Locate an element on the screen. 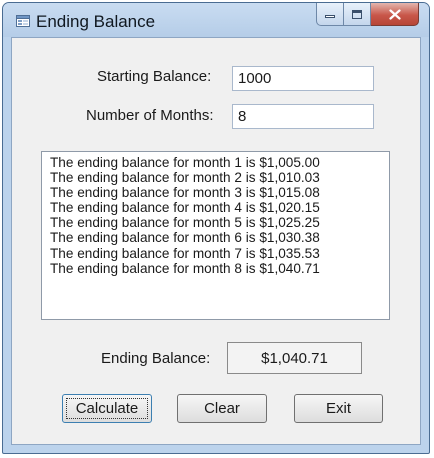  window-title: Ending Balance is located at coordinates (96, 21).